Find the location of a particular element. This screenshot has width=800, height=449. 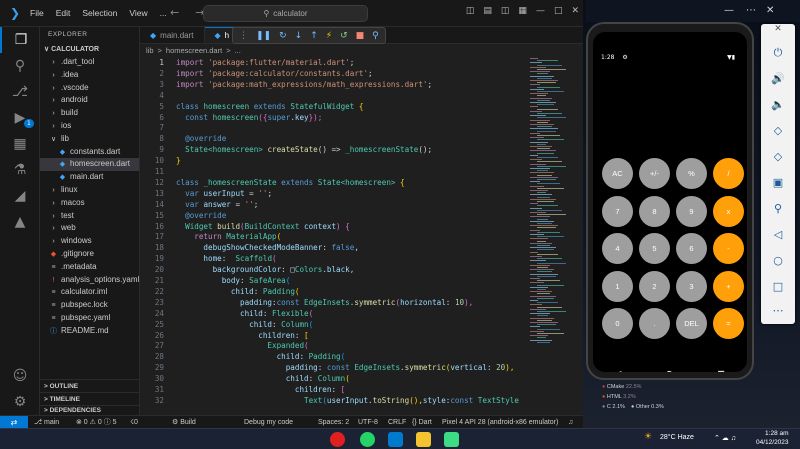

command-center-search: ⚲ calculator is located at coordinates (285, 13).